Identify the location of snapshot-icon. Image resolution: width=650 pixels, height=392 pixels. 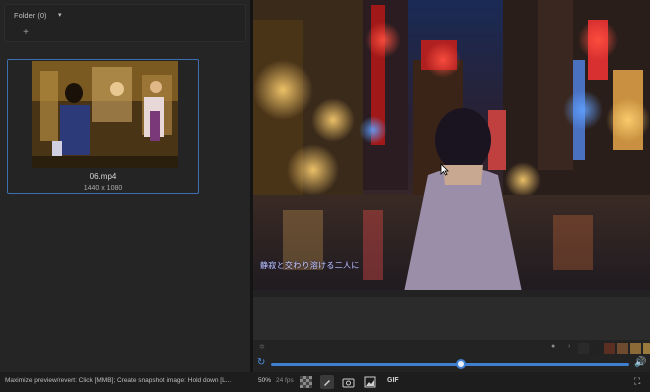
(349, 382).